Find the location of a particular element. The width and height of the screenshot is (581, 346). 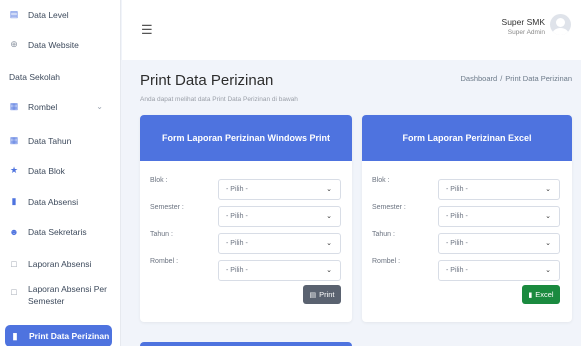

sidebar-item-data-tahun: ▦ Data Tahun is located at coordinates (61, 140).